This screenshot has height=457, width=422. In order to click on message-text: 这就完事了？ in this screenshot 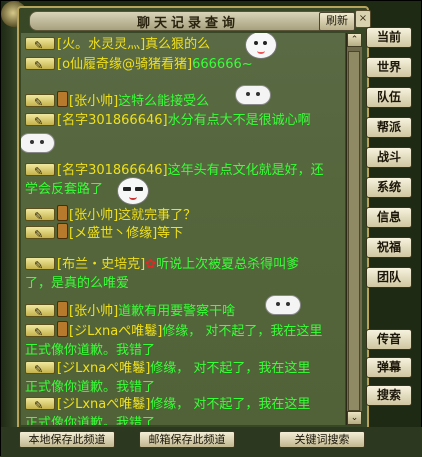, I will do `click(157, 215)`.